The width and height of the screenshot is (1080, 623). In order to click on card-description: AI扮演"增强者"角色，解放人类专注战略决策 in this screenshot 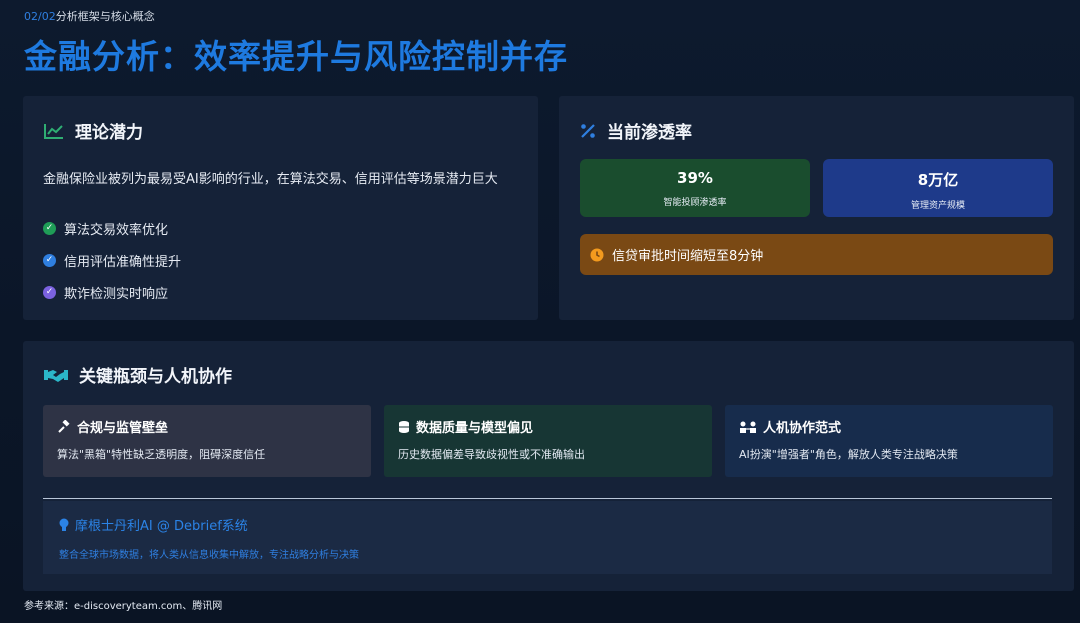, I will do `click(848, 454)`.